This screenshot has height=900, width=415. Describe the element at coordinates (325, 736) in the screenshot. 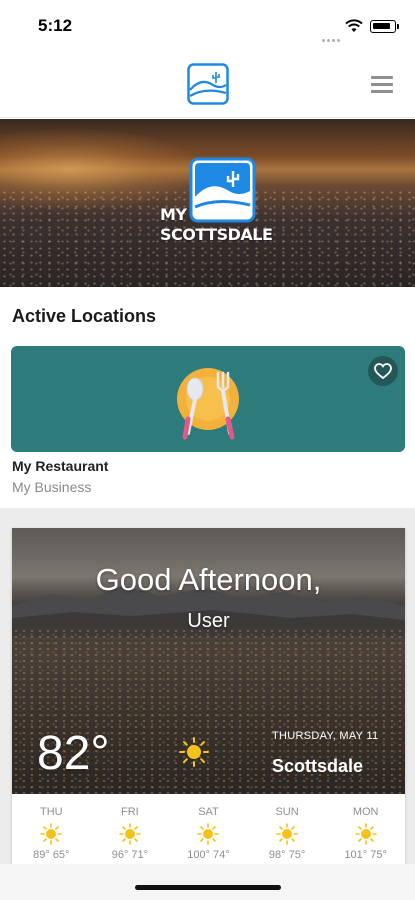

I see `date-label: THURSDAY, MAY 11` at that location.